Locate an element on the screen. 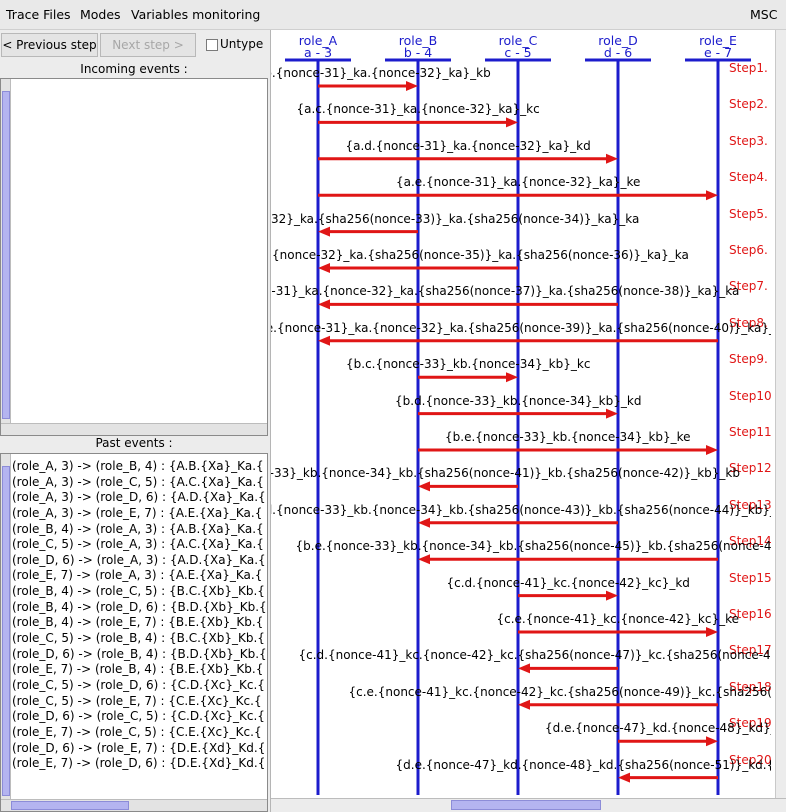 The image size is (786, 812). step-label: Step15. is located at coordinates (750, 577).